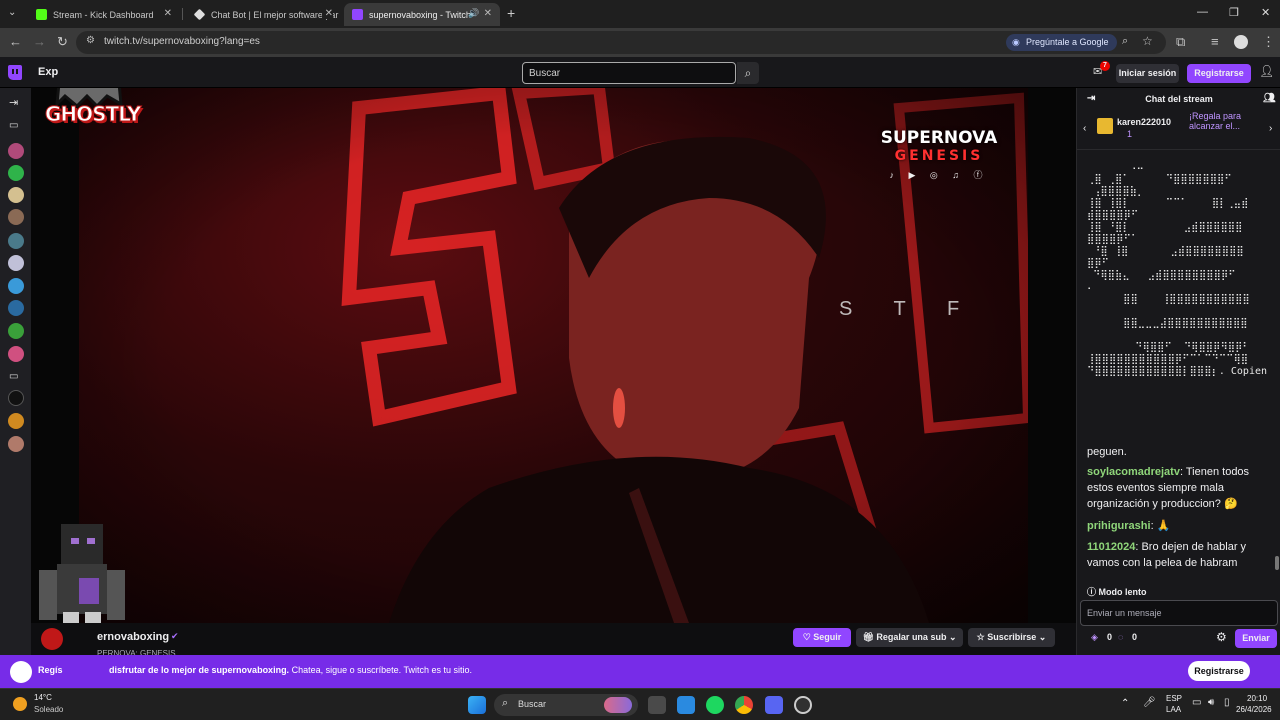 The width and height of the screenshot is (1280, 720). What do you see at coordinates (909, 637) in the screenshot?
I see `gift-sub-button: 🎁︎ Regalar una sub ⌄` at bounding box center [909, 637].